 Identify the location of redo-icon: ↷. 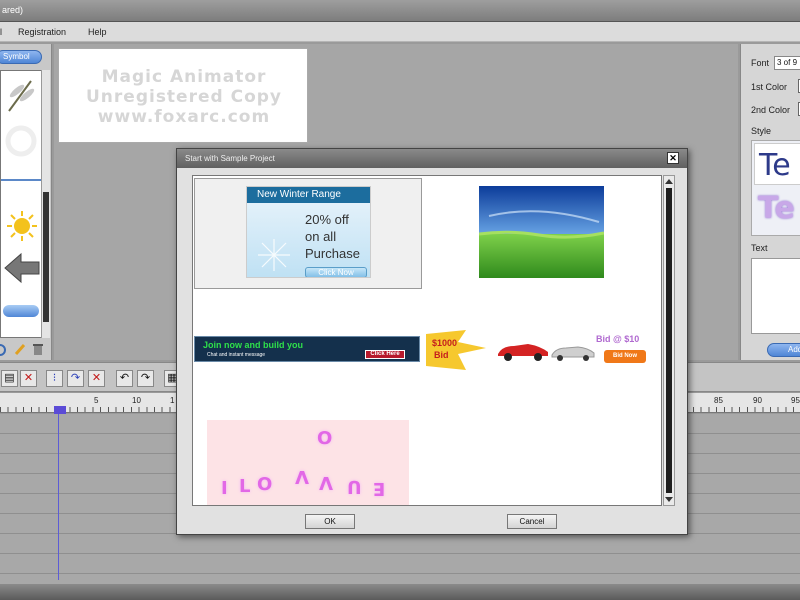
(145, 378).